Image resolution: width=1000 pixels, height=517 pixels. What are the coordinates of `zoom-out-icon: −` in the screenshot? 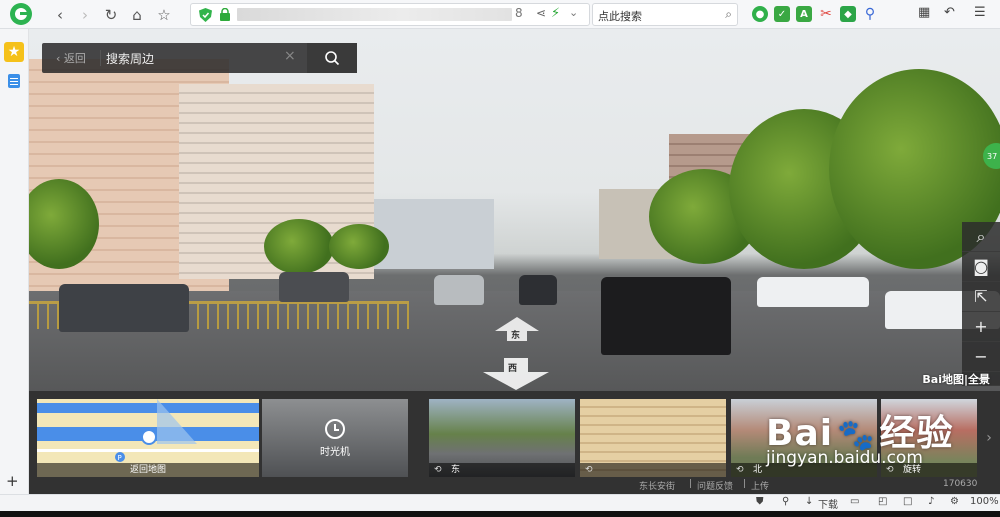 It's located at (981, 357).